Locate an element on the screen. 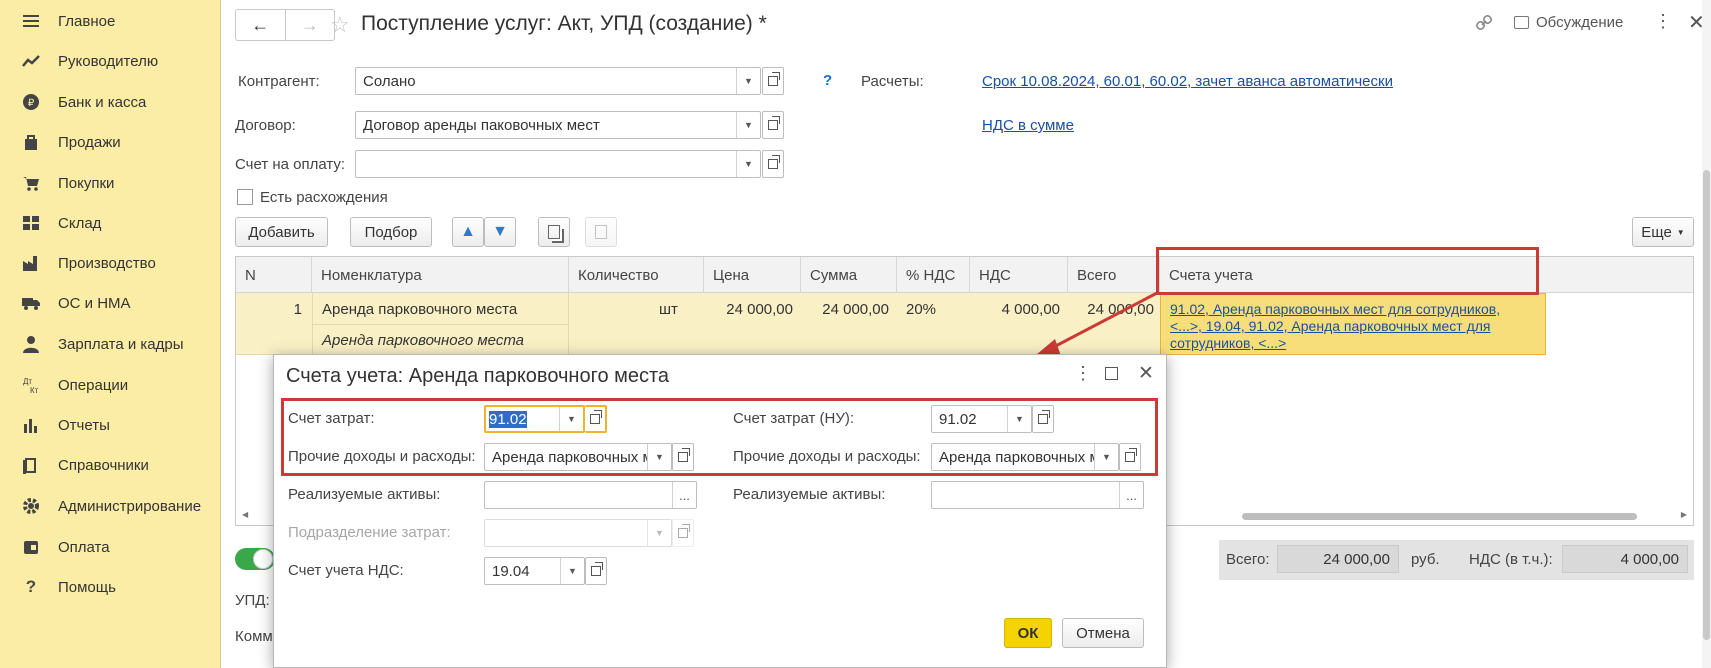 The height and width of the screenshot is (668, 1711). vat-account-field: 19.04 ▼ is located at coordinates (534, 571).